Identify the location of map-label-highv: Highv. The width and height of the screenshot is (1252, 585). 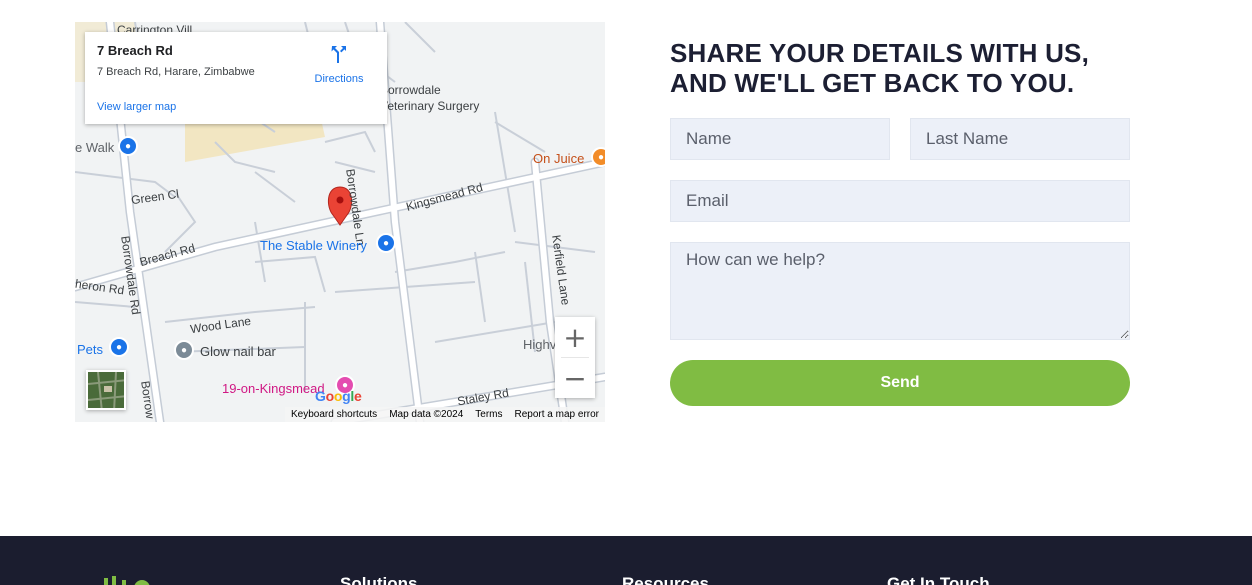
(540, 344).